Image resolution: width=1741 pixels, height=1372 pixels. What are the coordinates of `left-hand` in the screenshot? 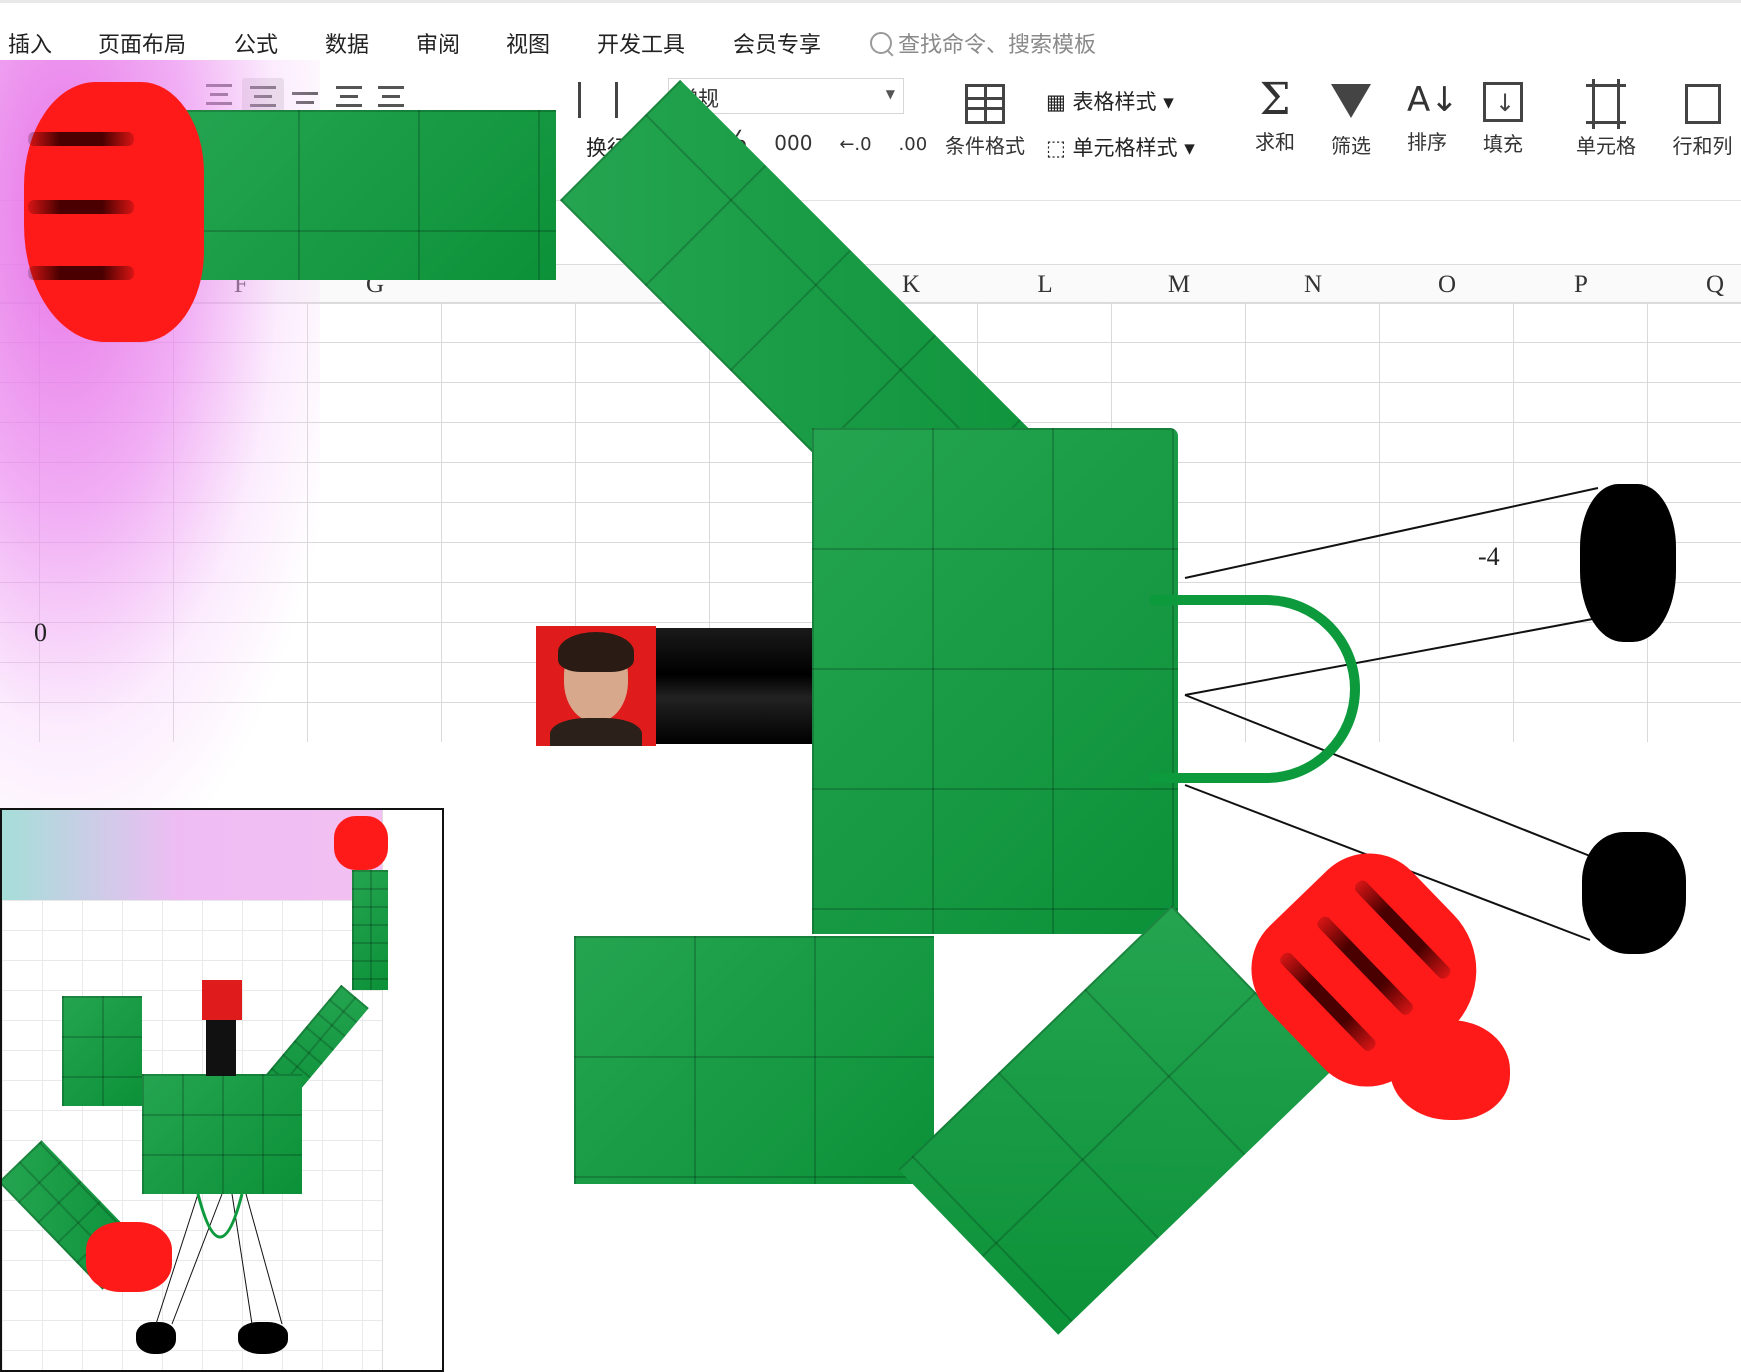 It's located at (114, 212).